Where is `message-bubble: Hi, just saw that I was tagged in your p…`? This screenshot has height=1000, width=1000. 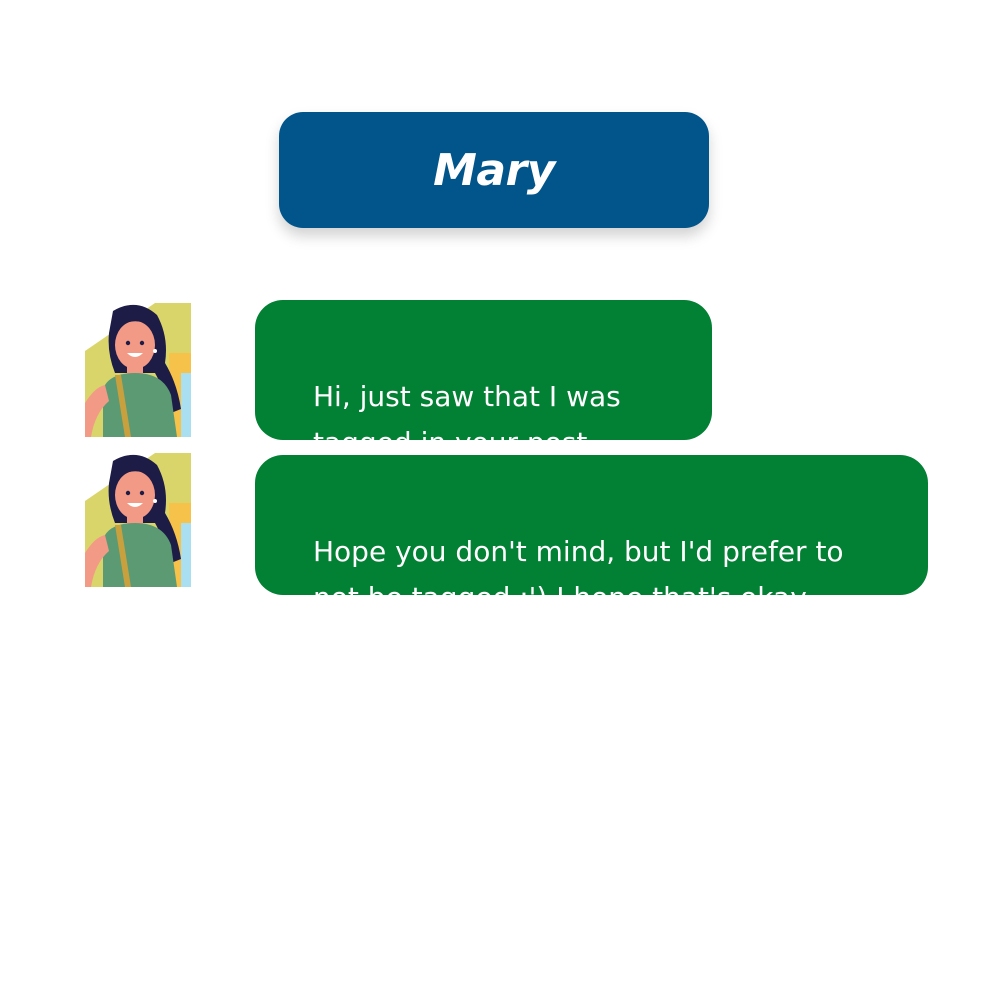
message-bubble: Hi, just saw that I was tagged in your p… is located at coordinates (483, 379).